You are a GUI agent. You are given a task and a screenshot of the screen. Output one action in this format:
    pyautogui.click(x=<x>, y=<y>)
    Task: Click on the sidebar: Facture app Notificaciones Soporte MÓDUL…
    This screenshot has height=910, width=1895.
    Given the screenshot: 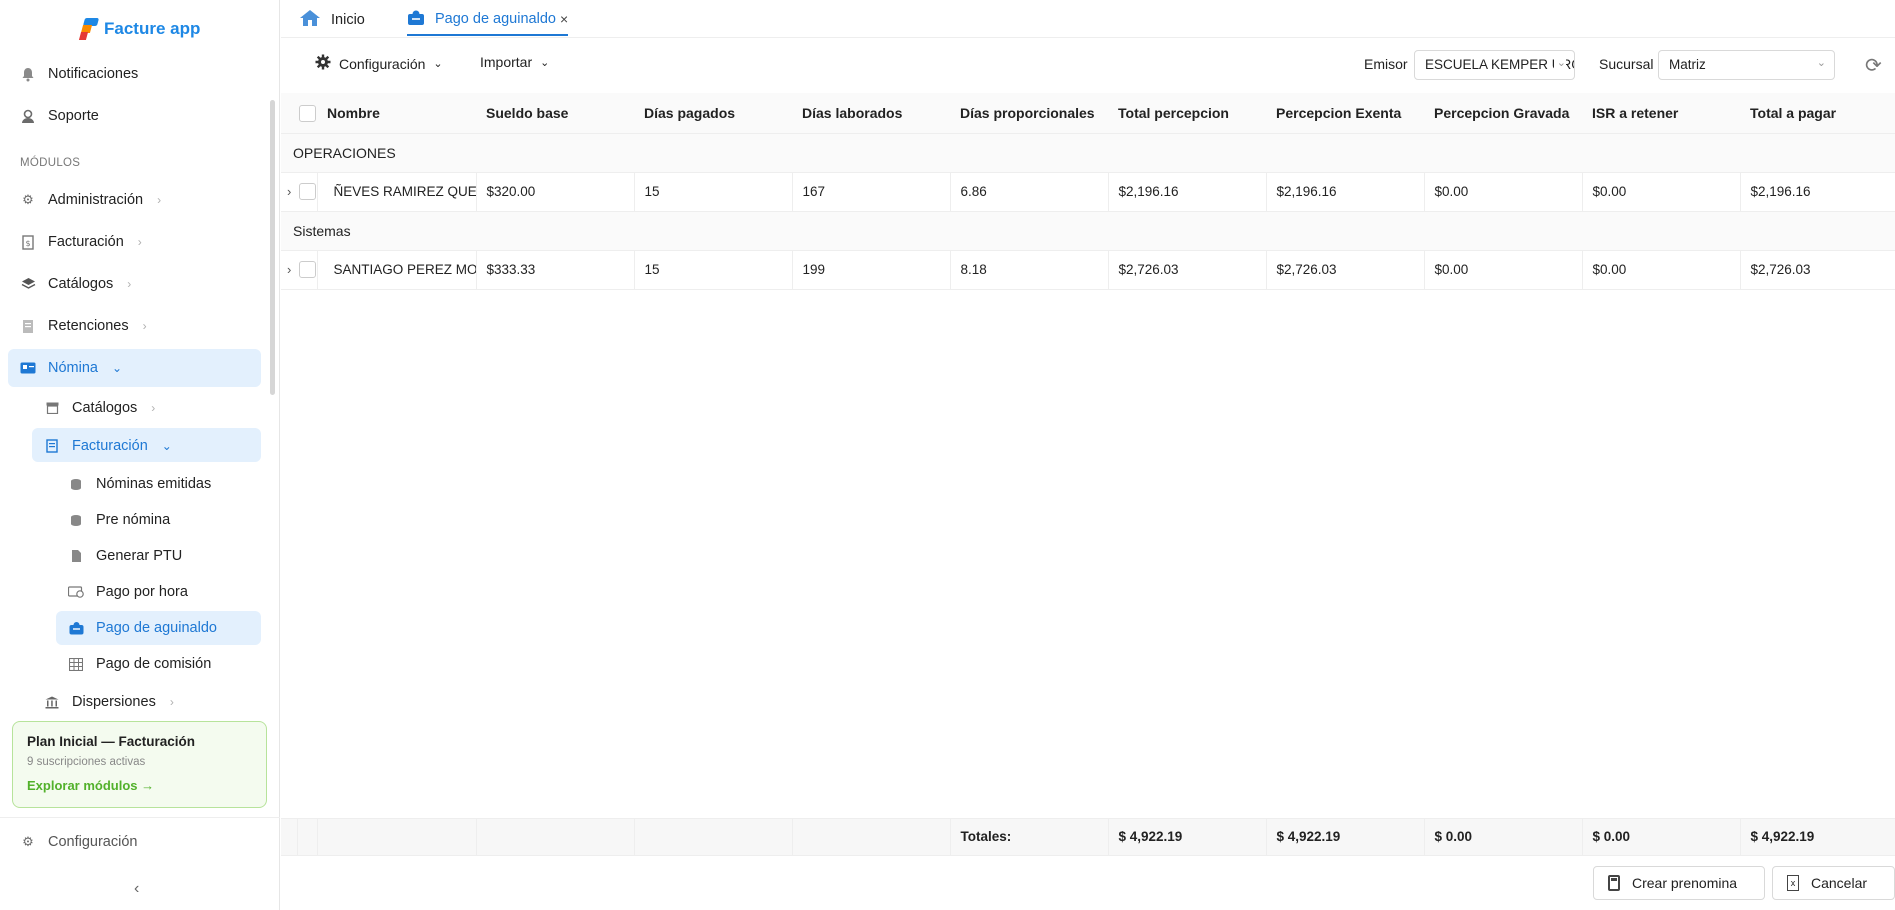 What is the action you would take?
    pyautogui.click(x=140, y=455)
    